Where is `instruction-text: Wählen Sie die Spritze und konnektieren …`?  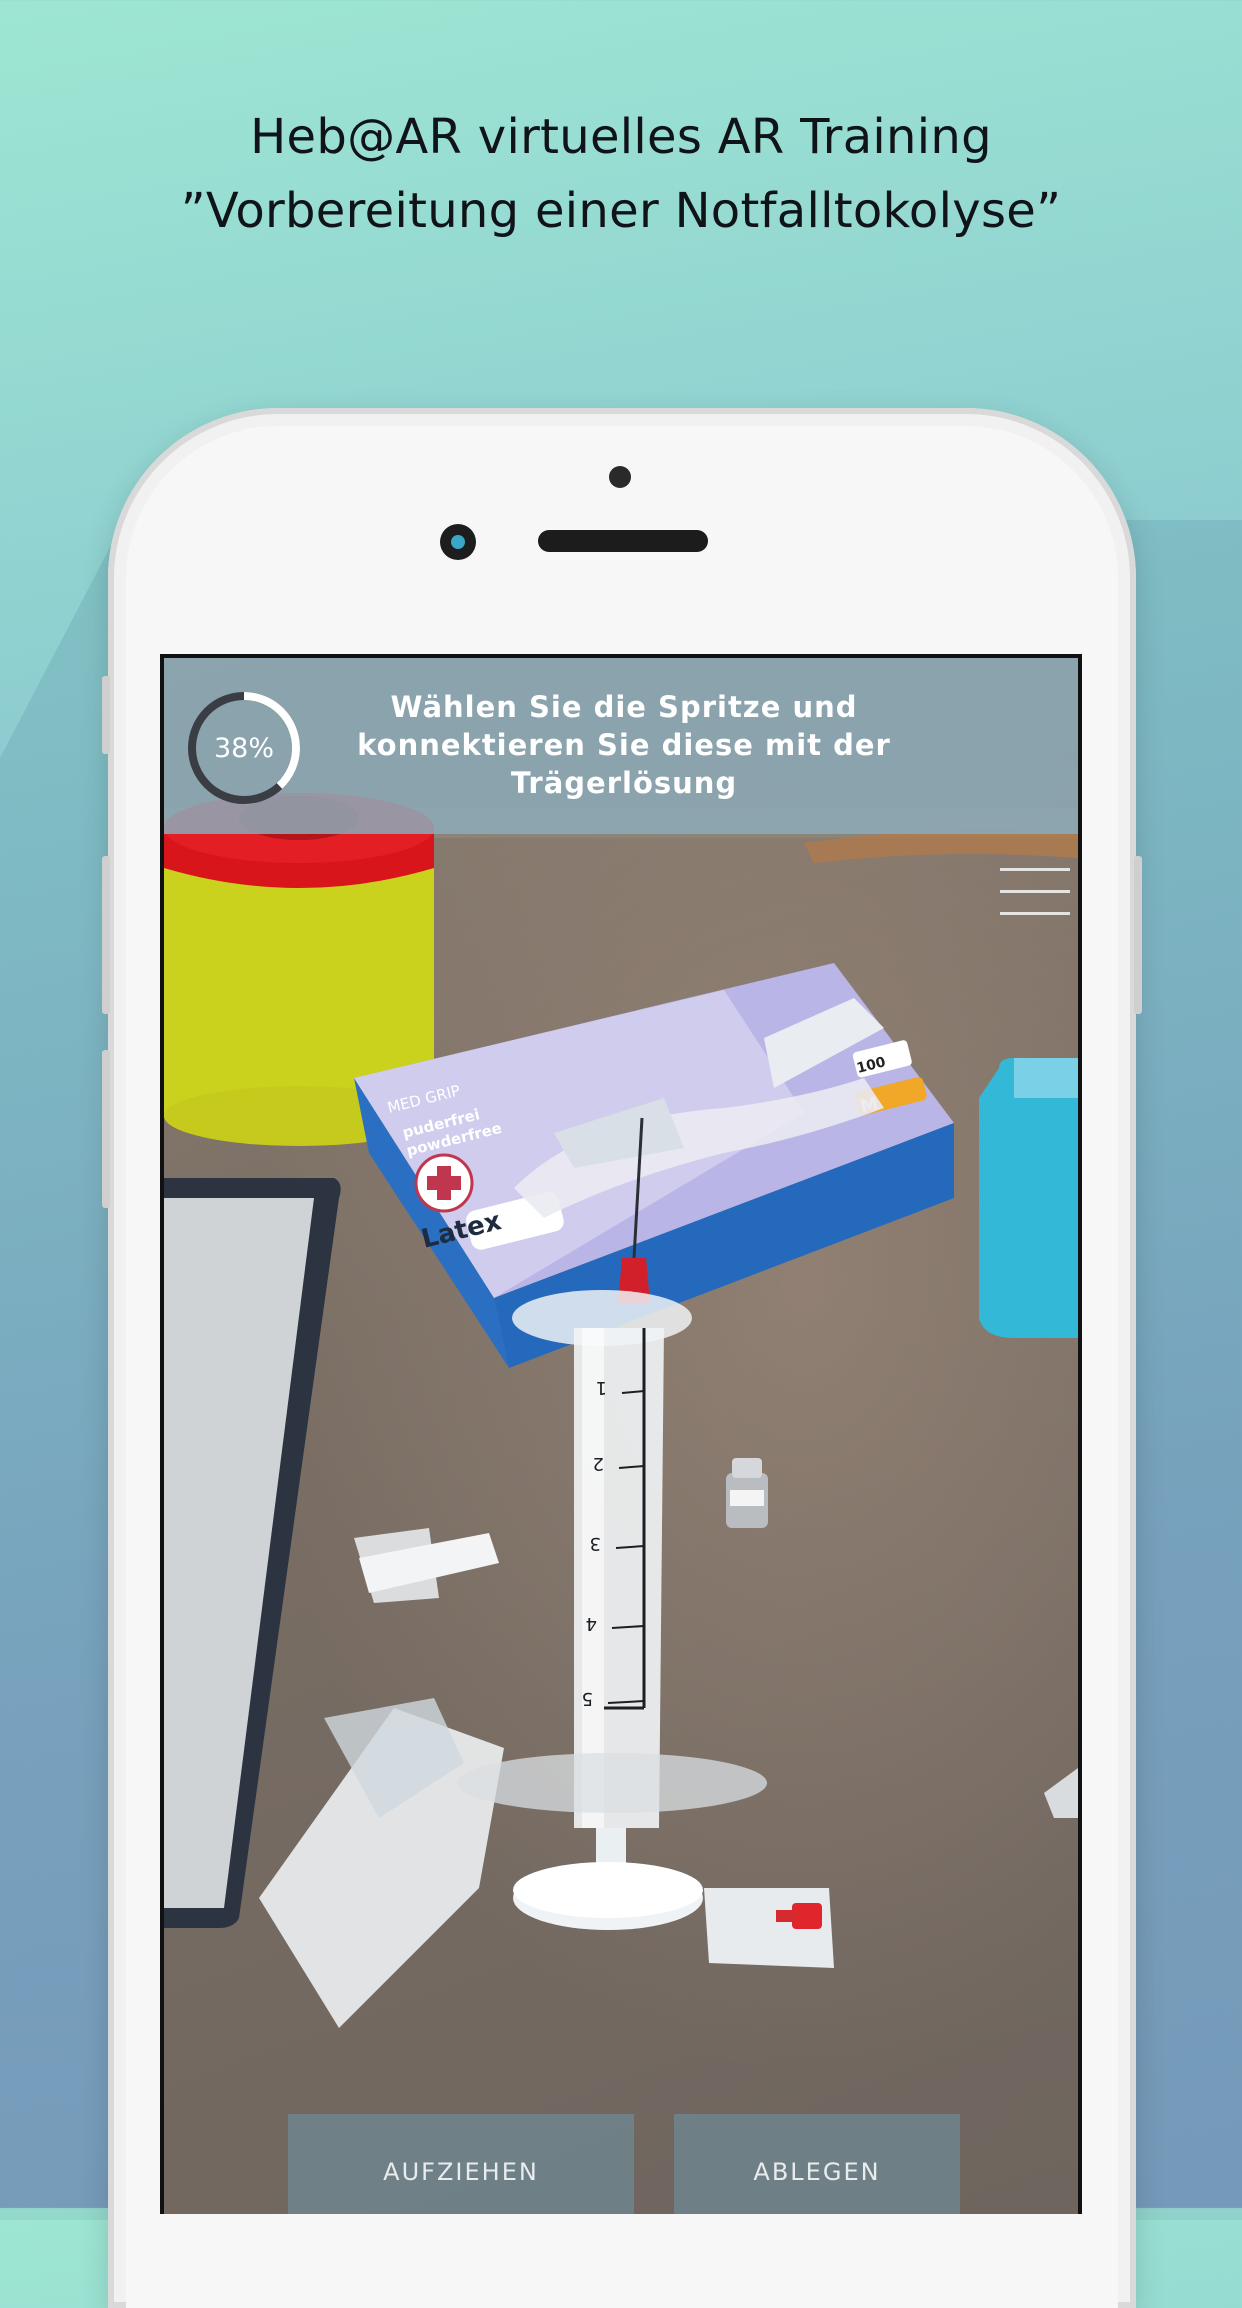
instruction-text: Wählen Sie die Spritze und konnektieren … is located at coordinates (624, 745).